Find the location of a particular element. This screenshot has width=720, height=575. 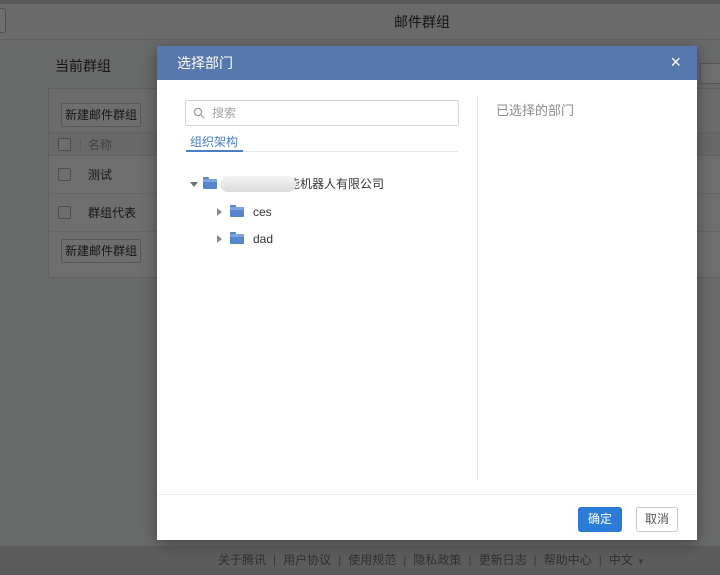

confirm-button: 确定 is located at coordinates (600, 519).